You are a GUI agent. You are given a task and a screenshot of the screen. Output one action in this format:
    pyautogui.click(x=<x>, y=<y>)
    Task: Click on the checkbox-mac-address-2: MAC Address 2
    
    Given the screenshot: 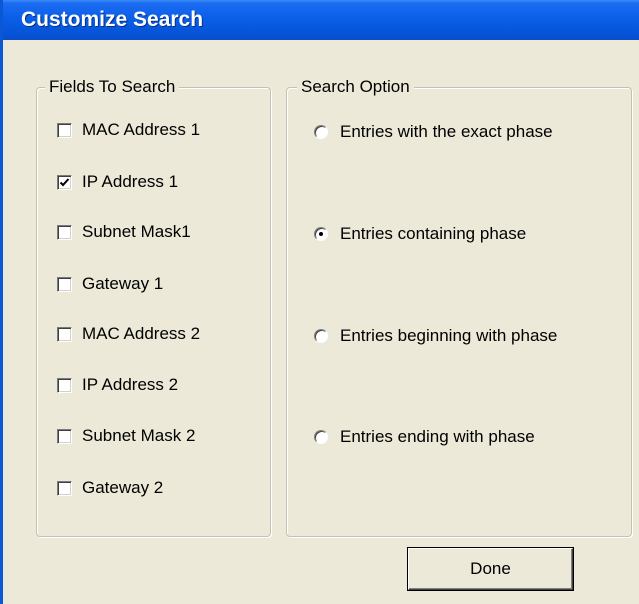 What is the action you would take?
    pyautogui.click(x=128, y=334)
    